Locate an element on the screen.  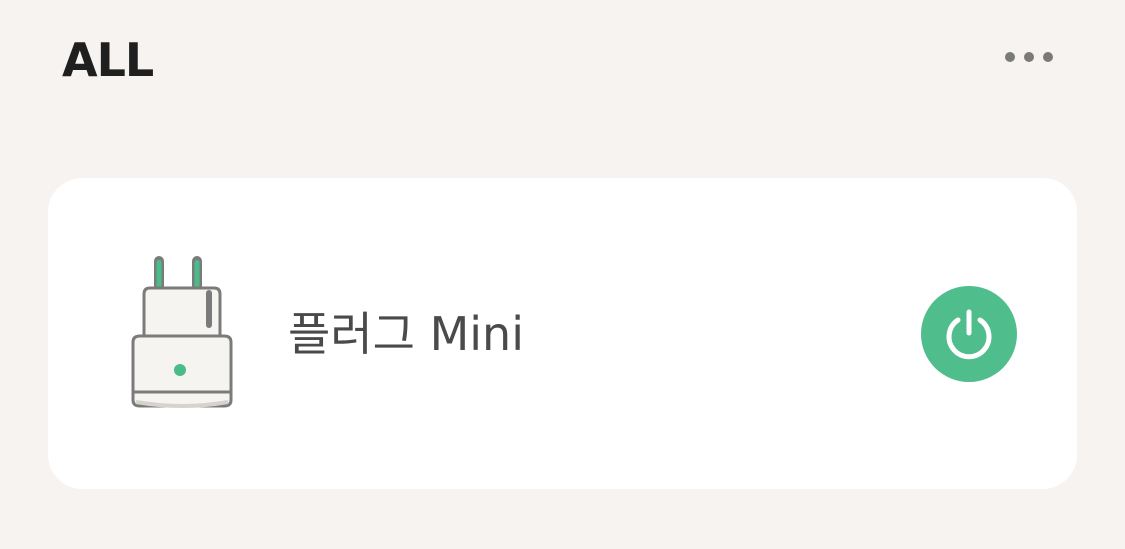
device-name: 플러그 Mini is located at coordinates (406, 334).